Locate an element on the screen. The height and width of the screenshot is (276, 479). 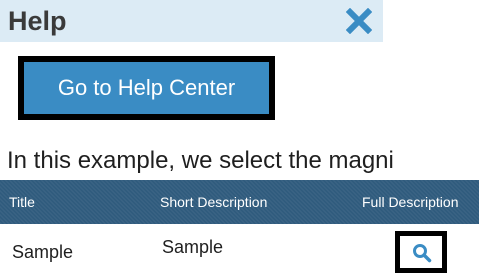
help-title: Help is located at coordinates (37, 21).